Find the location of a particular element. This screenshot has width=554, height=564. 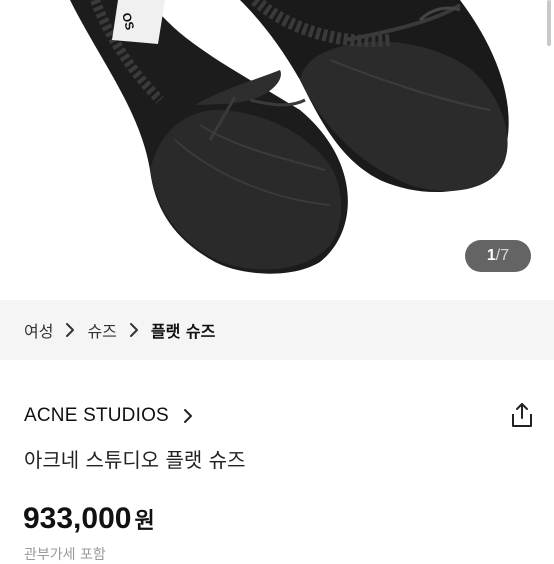

breadcrumb-item-women: 여성 is located at coordinates (38, 330).